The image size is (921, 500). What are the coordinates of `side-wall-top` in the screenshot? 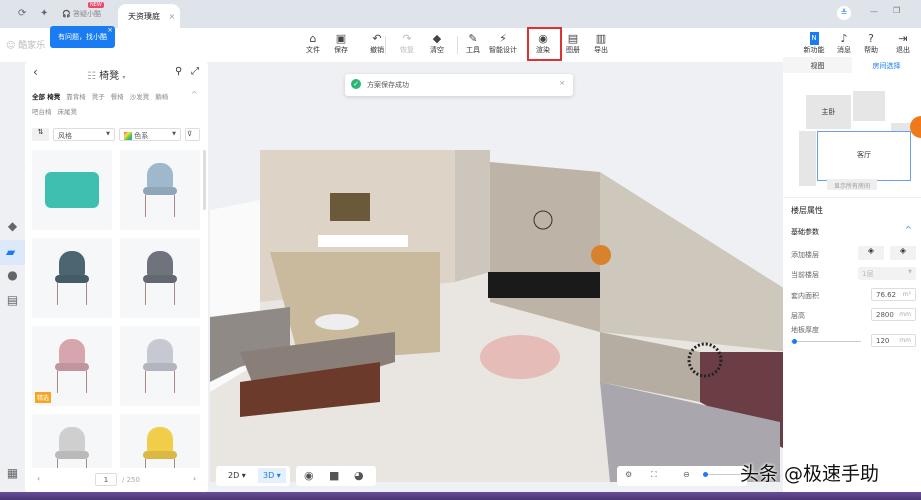 It's located at (695, 262).